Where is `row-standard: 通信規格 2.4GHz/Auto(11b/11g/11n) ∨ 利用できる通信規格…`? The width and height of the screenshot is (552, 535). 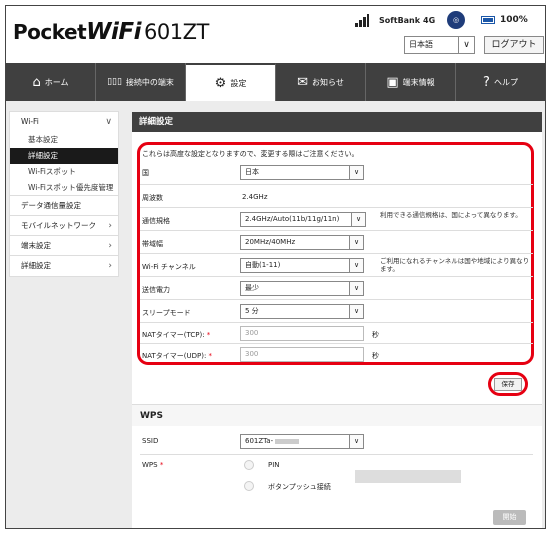
row-standard: 通信規格 2.4GHz/Auto(11b/11g/11n) ∨ 利用できる通信規格… is located at coordinates (336, 218).